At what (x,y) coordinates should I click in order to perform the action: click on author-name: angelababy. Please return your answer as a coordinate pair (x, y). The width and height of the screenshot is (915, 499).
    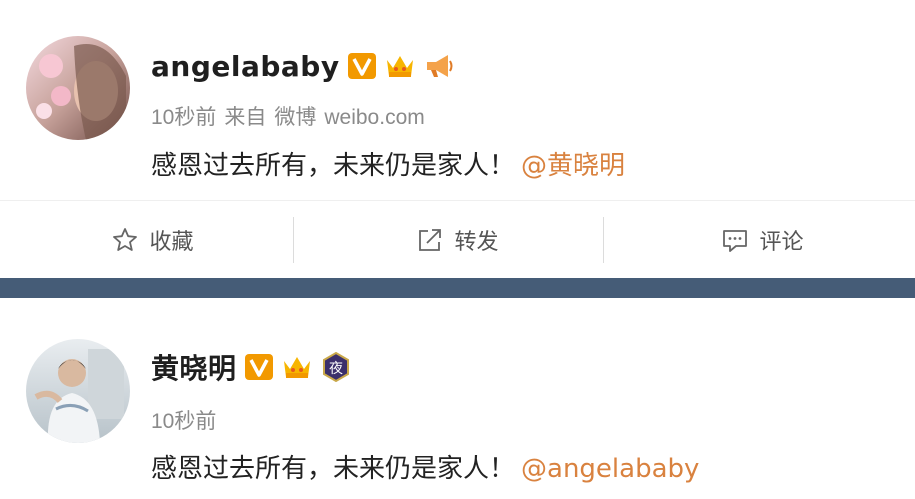
    Looking at the image, I should click on (245, 66).